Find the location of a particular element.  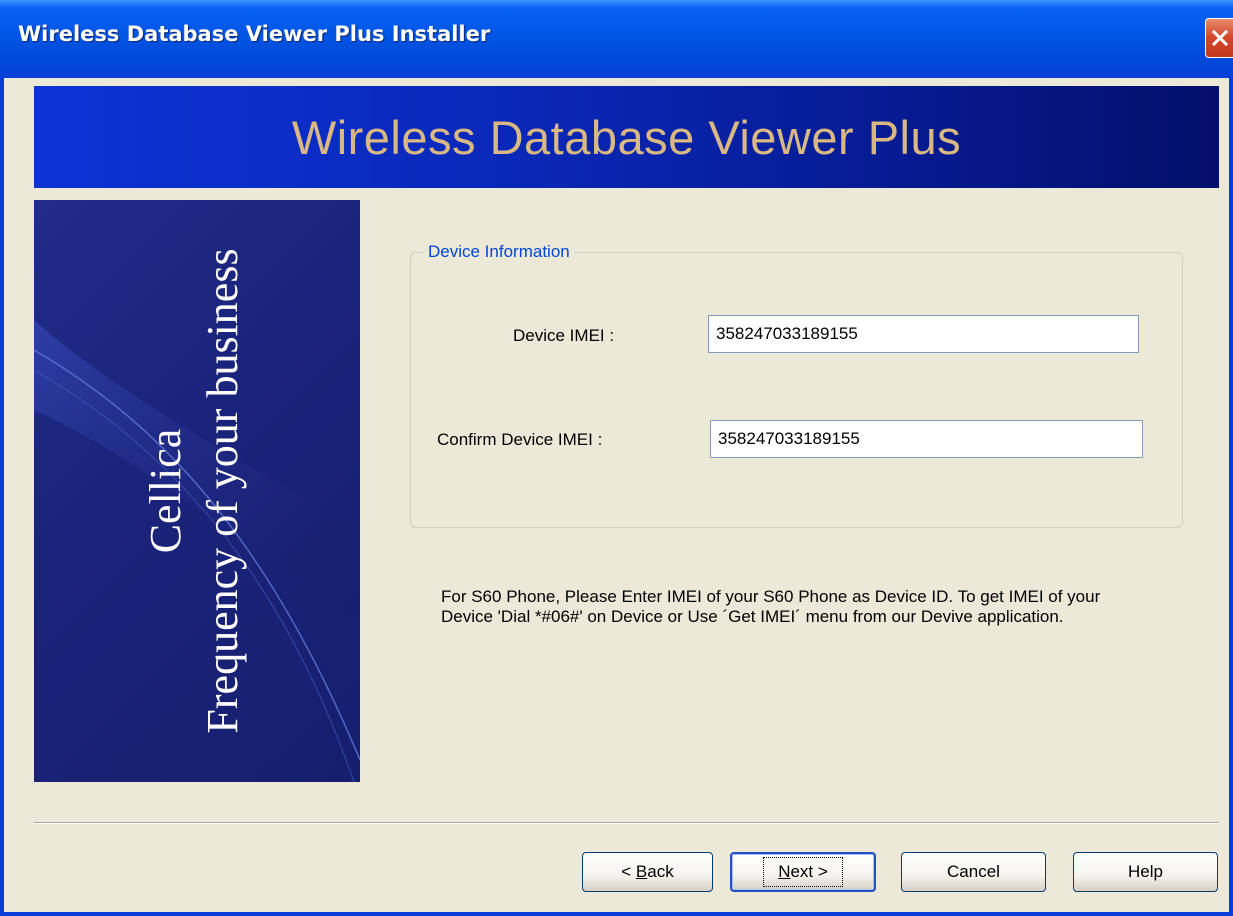

close-button is located at coordinates (1219, 38).